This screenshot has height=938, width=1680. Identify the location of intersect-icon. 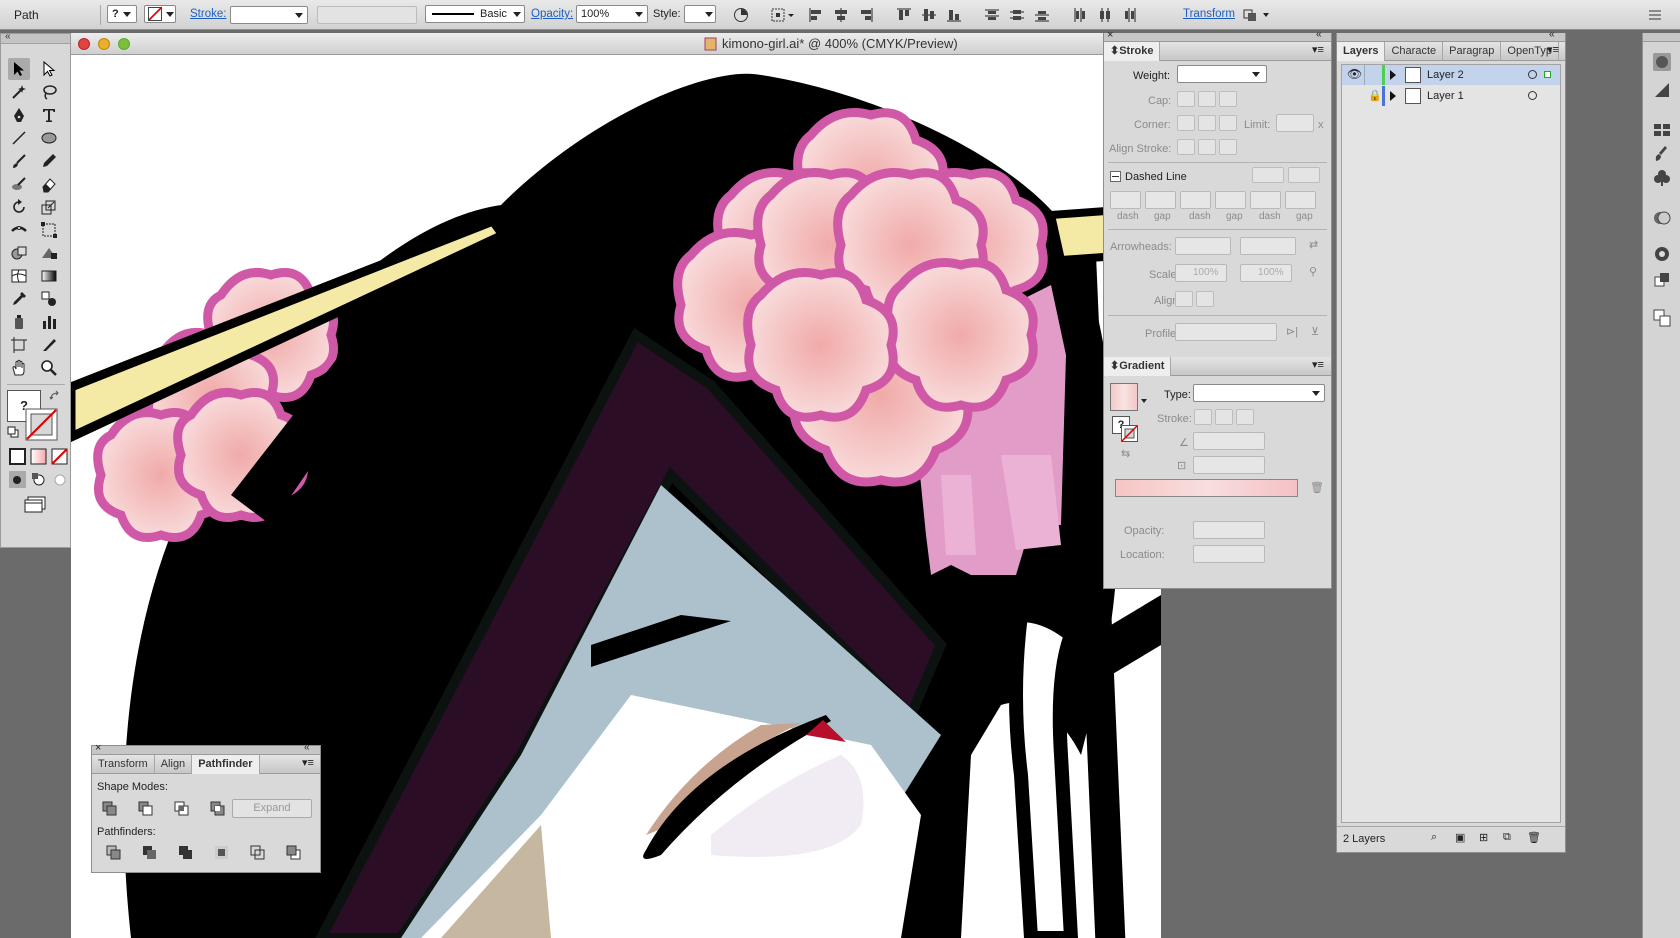
(182, 809).